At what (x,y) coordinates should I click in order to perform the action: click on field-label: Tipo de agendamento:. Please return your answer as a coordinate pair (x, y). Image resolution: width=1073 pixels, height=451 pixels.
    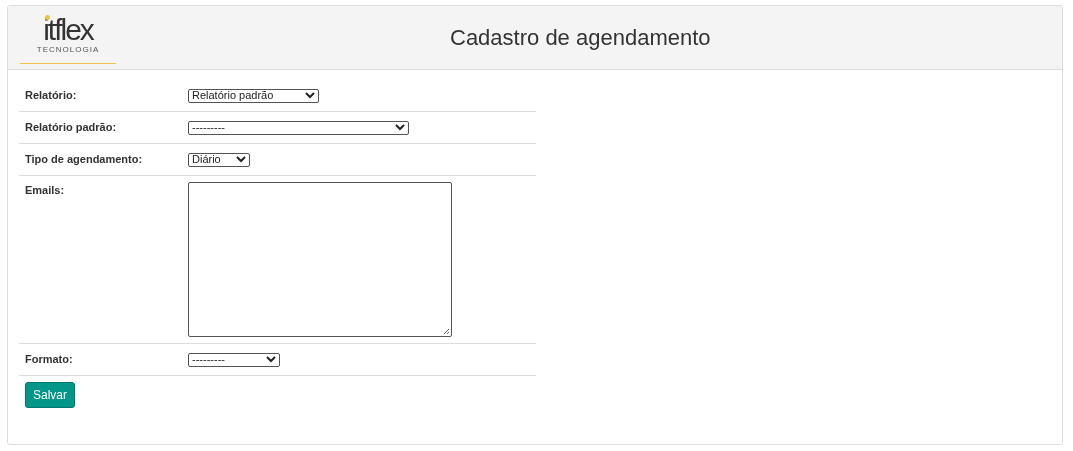
    Looking at the image, I should click on (84, 160).